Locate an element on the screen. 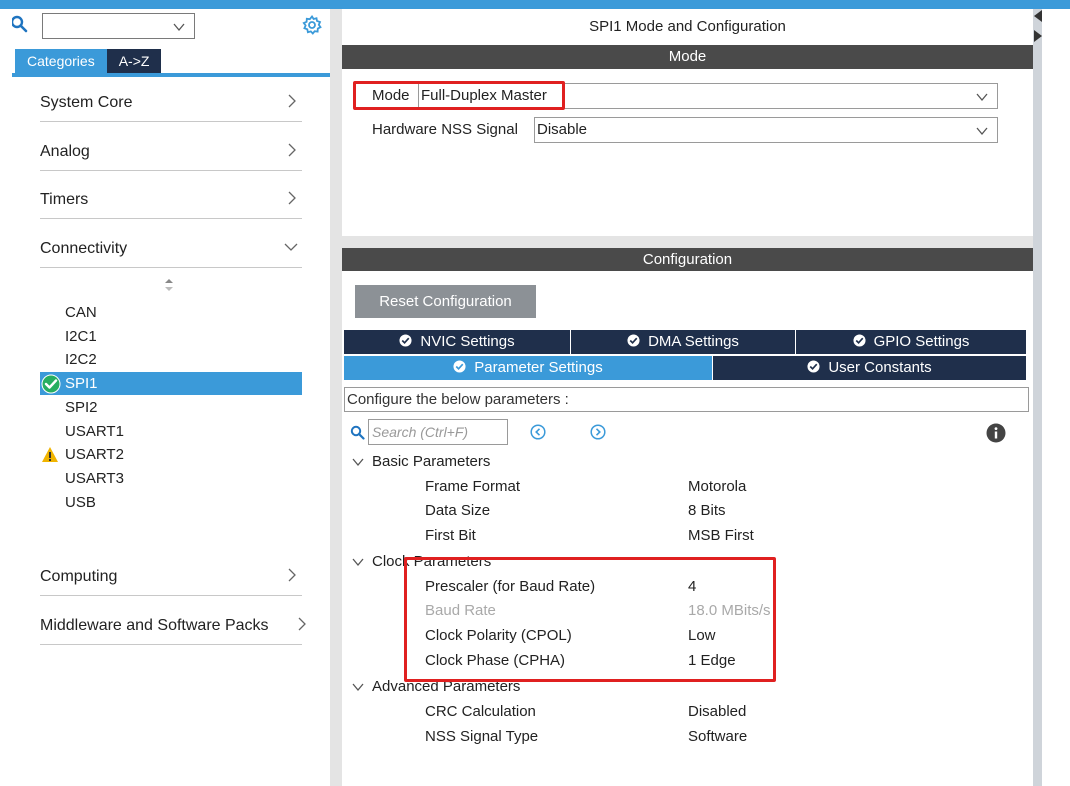 Image resolution: width=1070 pixels, height=786 pixels. top-accent-bar is located at coordinates (535, 4).